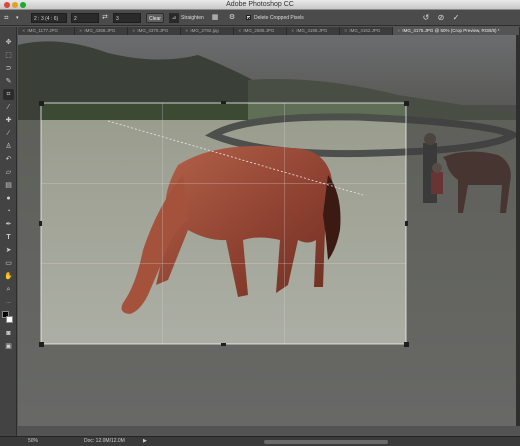 This screenshot has height=446, width=520. Describe the element at coordinates (155, 18) in the screenshot. I see `clear-button: Clear` at that location.